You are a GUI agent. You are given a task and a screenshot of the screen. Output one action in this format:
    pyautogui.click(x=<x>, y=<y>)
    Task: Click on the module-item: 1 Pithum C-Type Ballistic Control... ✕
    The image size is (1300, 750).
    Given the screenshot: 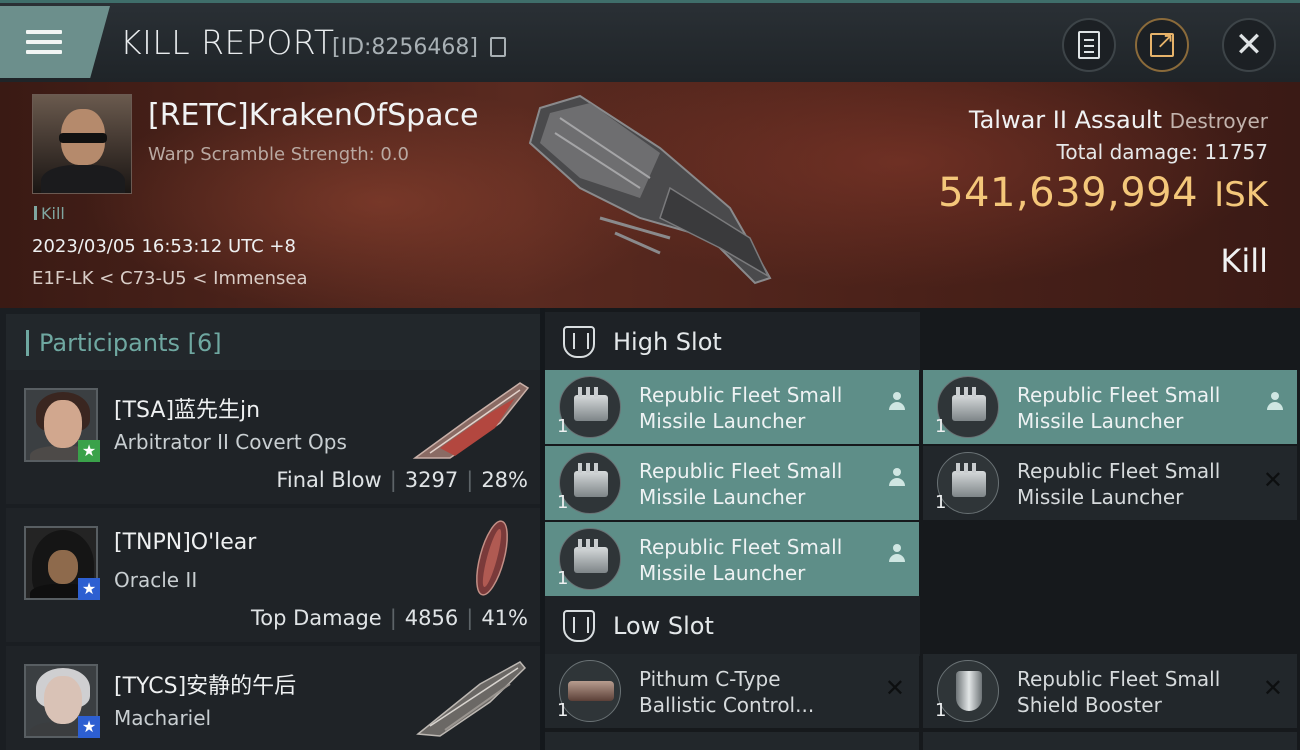 What is the action you would take?
    pyautogui.click(x=732, y=691)
    